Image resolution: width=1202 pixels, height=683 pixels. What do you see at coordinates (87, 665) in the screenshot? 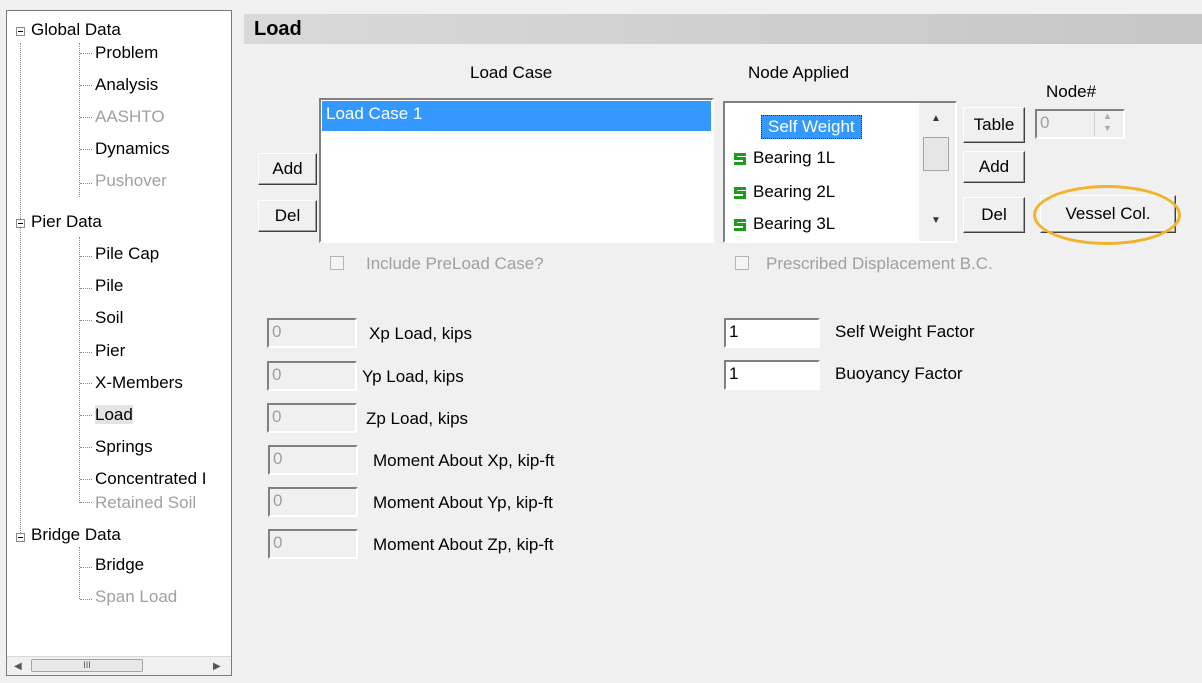
I see `scroll-thumb: III` at bounding box center [87, 665].